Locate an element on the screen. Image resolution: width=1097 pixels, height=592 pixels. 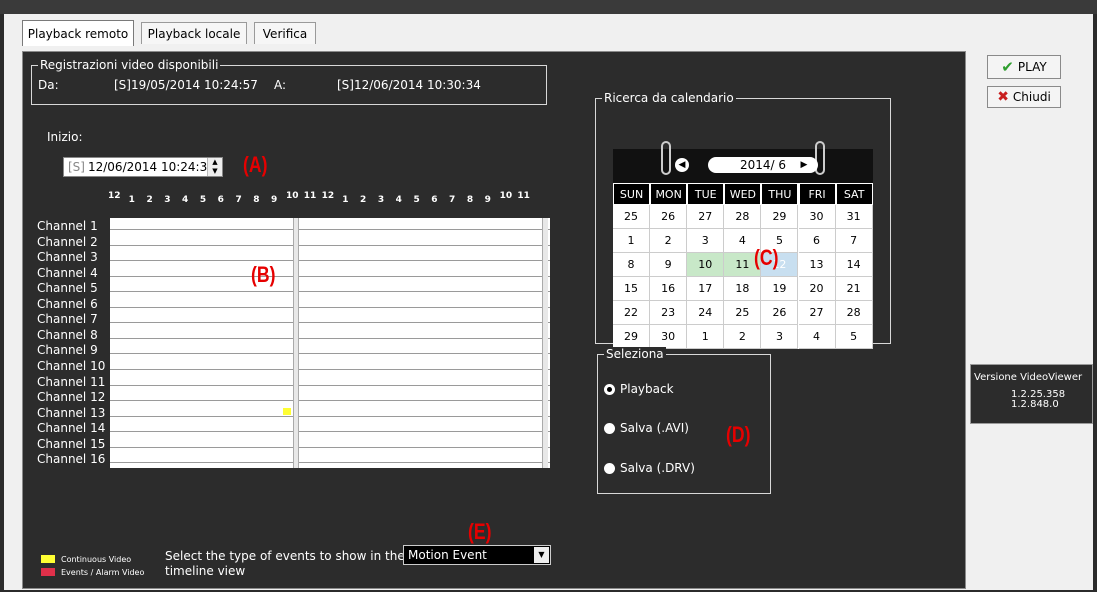
event-type-dropdown: Motion Event ▼ is located at coordinates (477, 555).